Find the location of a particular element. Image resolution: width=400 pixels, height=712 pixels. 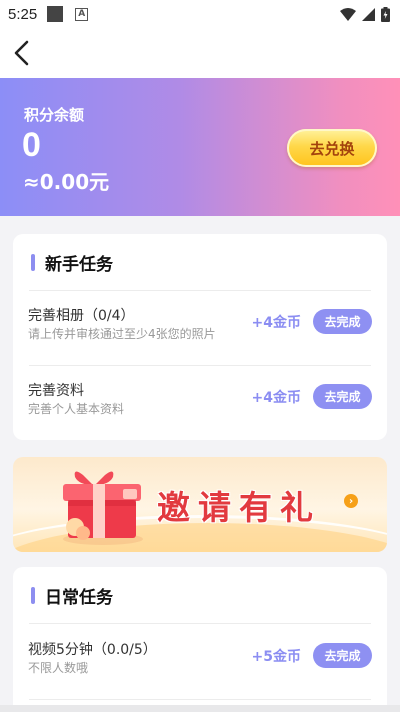

bottom-edge is located at coordinates (200, 708).